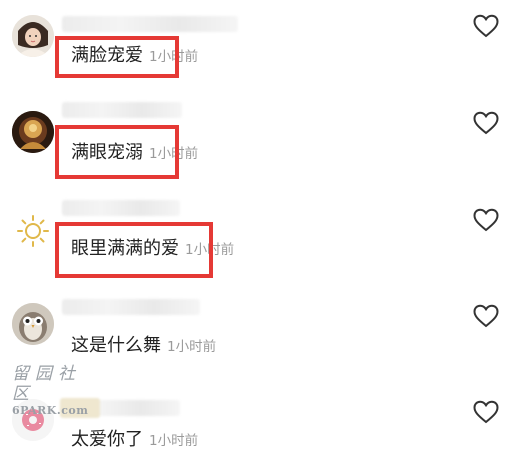 This screenshot has height=463, width=512. I want to click on comment-text-row: 太爱你了 1小时前, so click(134, 440).